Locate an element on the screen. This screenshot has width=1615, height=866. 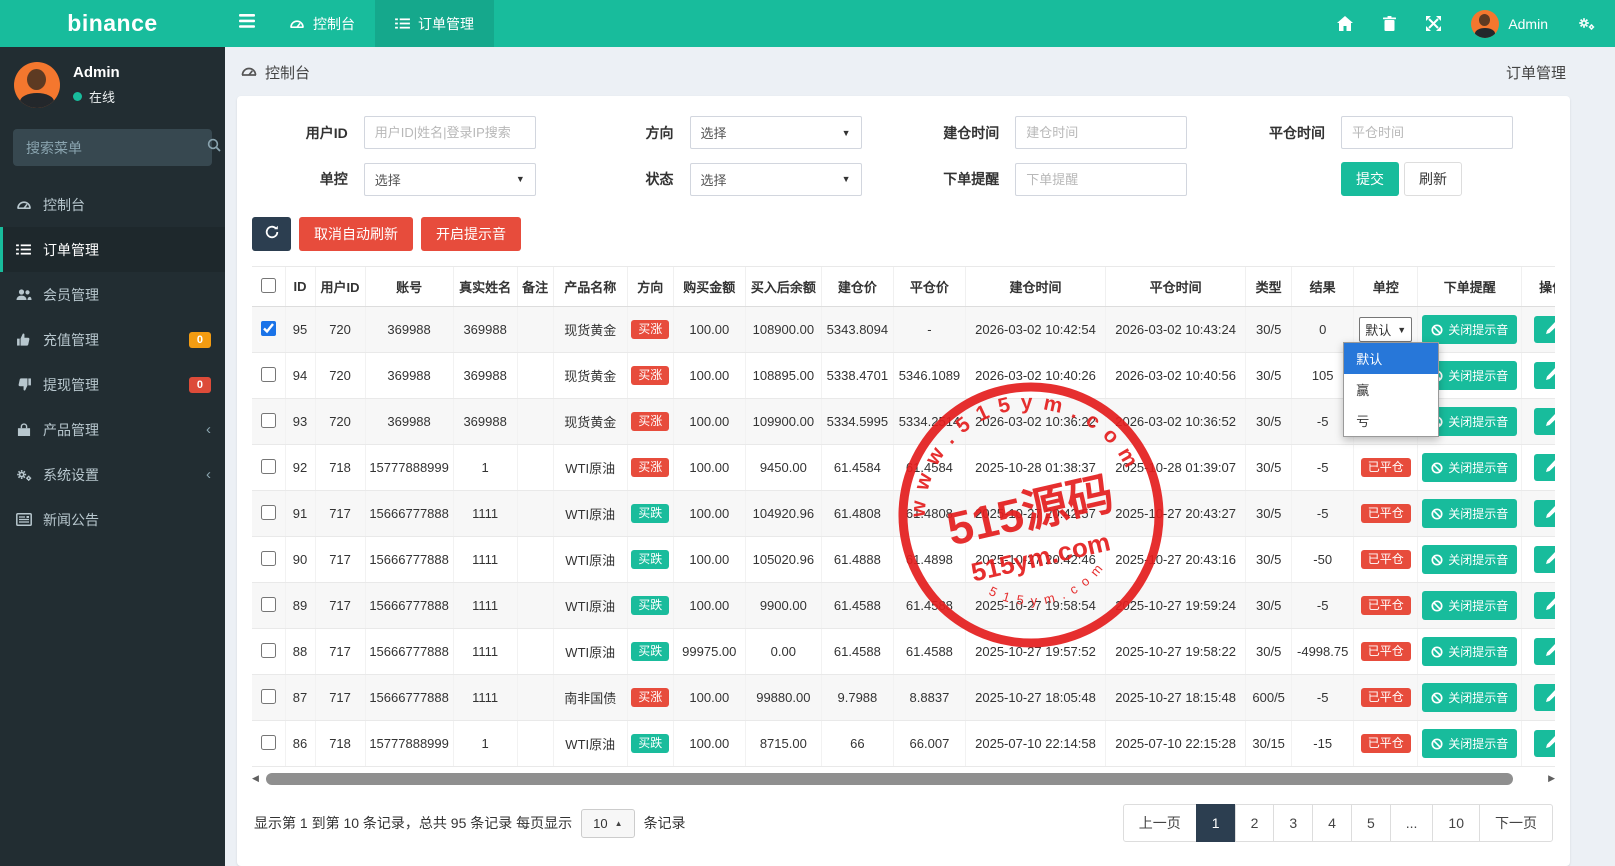
scrollbar-track is located at coordinates (903, 778).